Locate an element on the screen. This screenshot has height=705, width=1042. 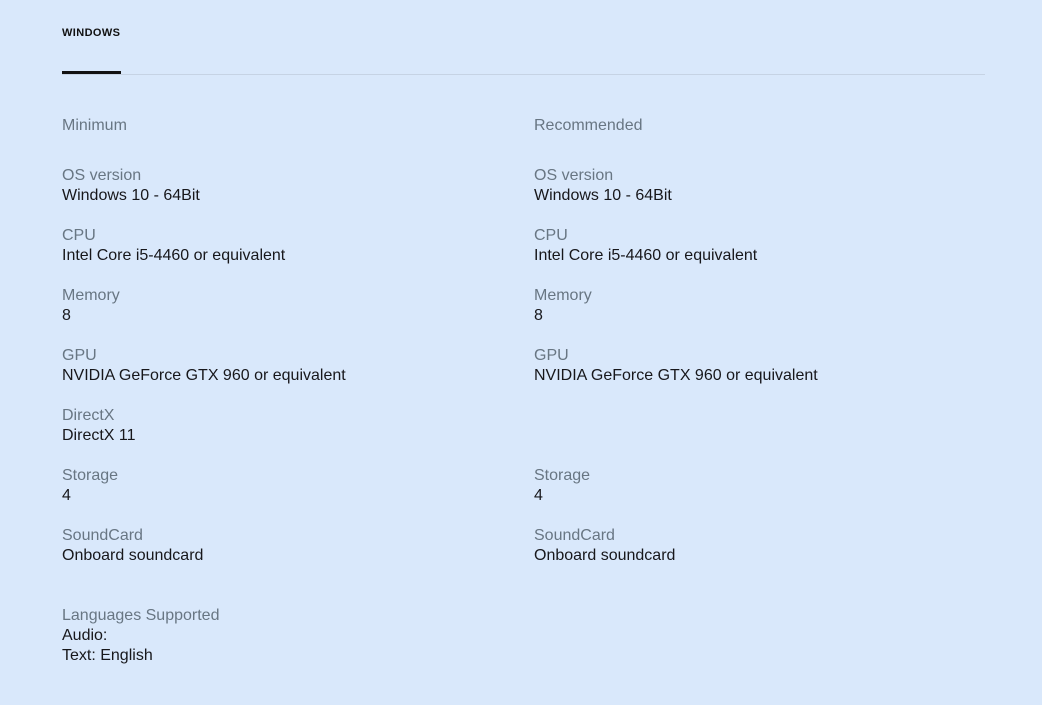
recommended-heading: Recommended is located at coordinates (588, 125).